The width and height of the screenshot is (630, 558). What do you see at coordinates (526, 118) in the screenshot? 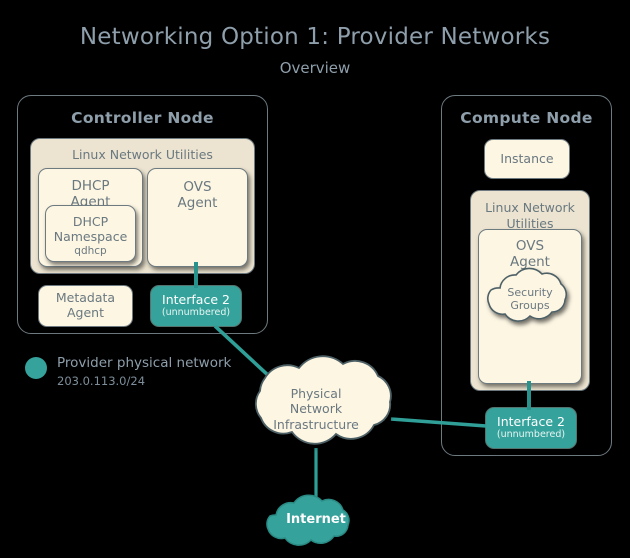
I see `compute-node-title: Compute Node` at bounding box center [526, 118].